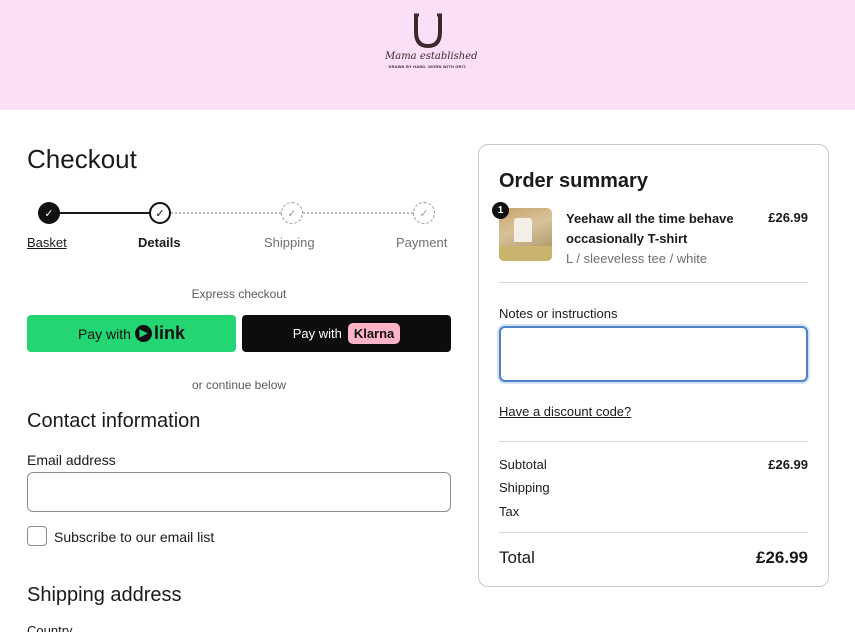 This screenshot has width=855, height=632. Describe the element at coordinates (500, 210) in the screenshot. I see `quantity-badge: 1` at that location.